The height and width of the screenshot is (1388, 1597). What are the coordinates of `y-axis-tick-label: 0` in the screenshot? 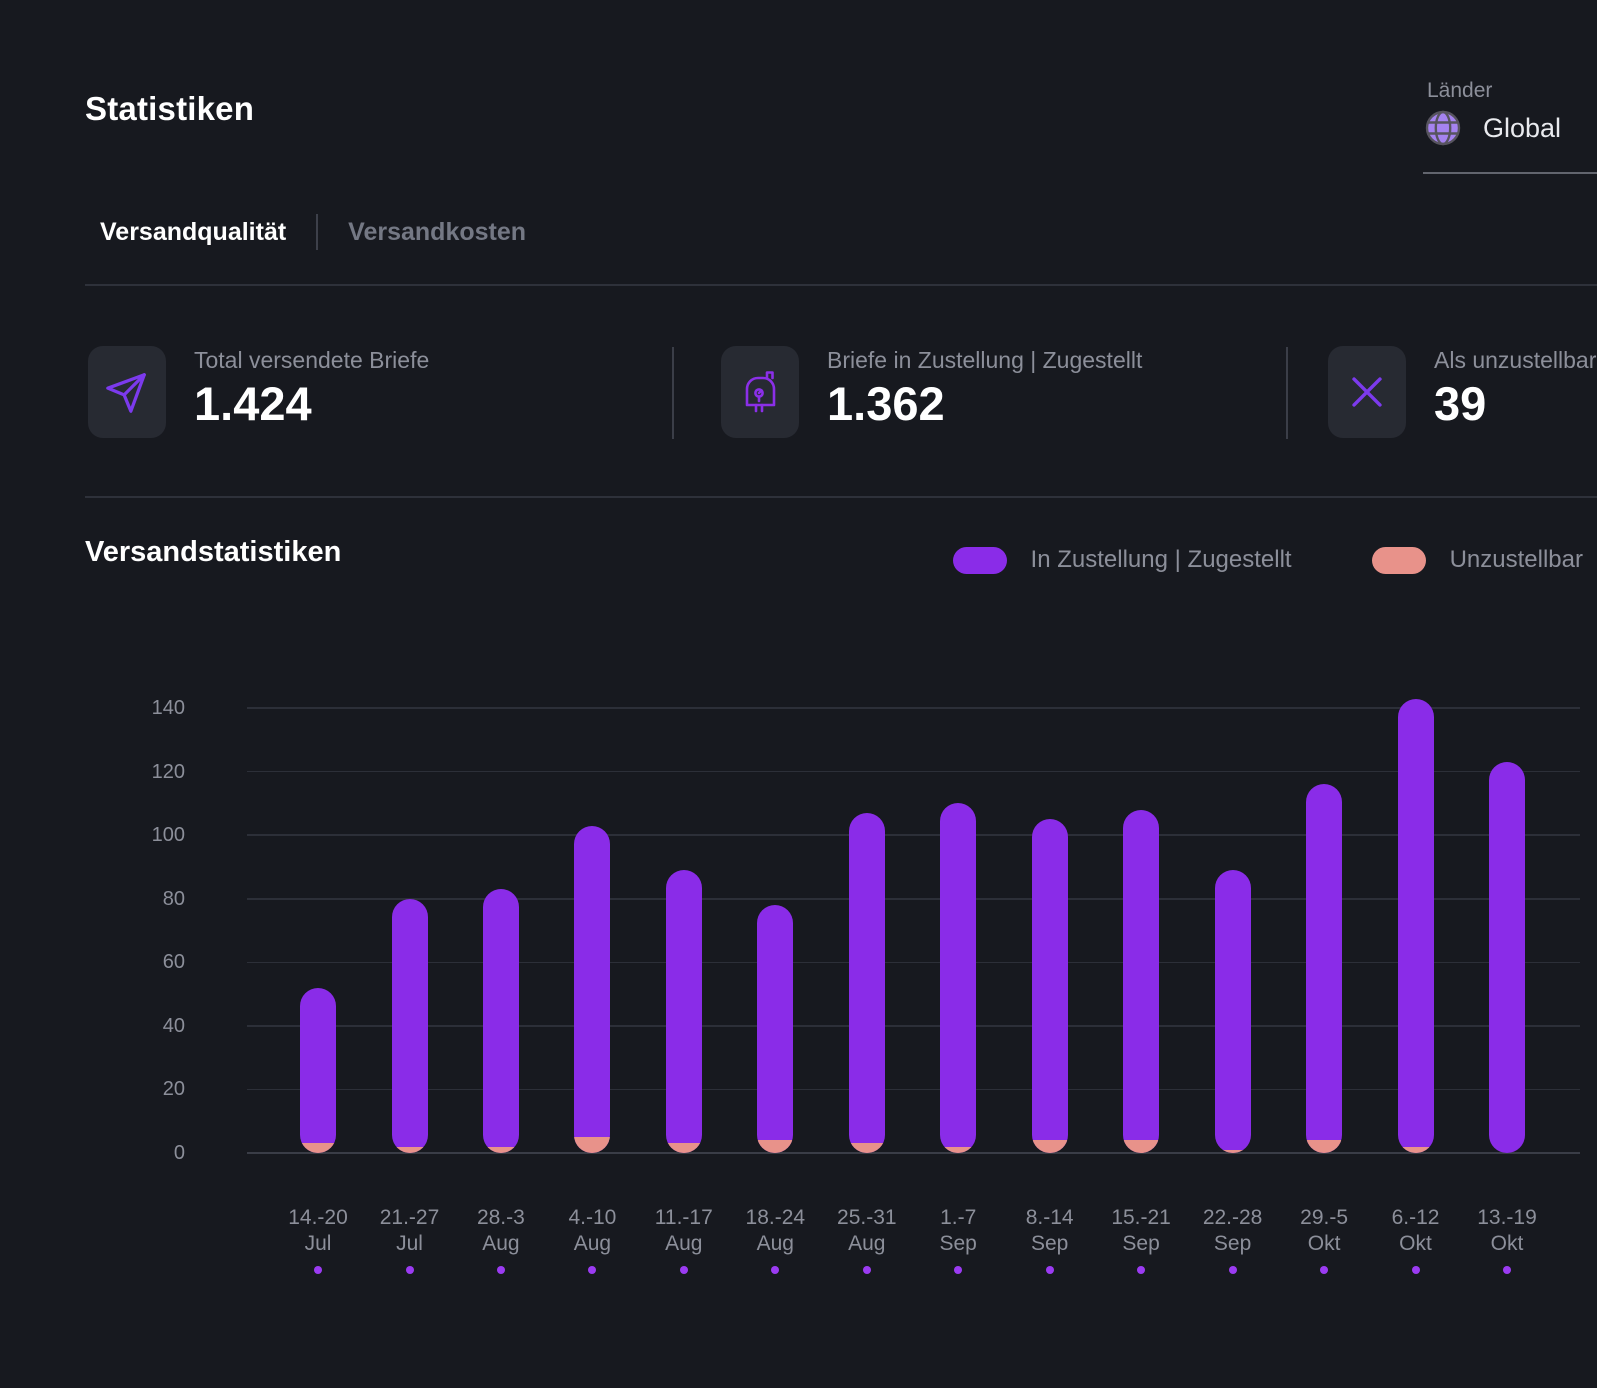 It's located at (179, 1153).